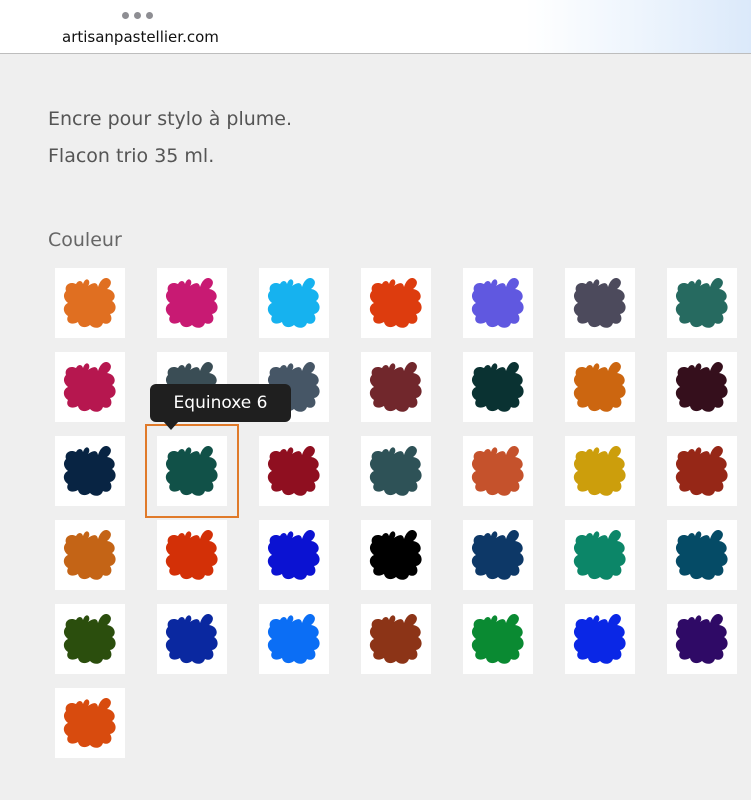 This screenshot has width=751, height=800. What do you see at coordinates (220, 403) in the screenshot?
I see `color-tooltip: Equinoxe 6` at bounding box center [220, 403].